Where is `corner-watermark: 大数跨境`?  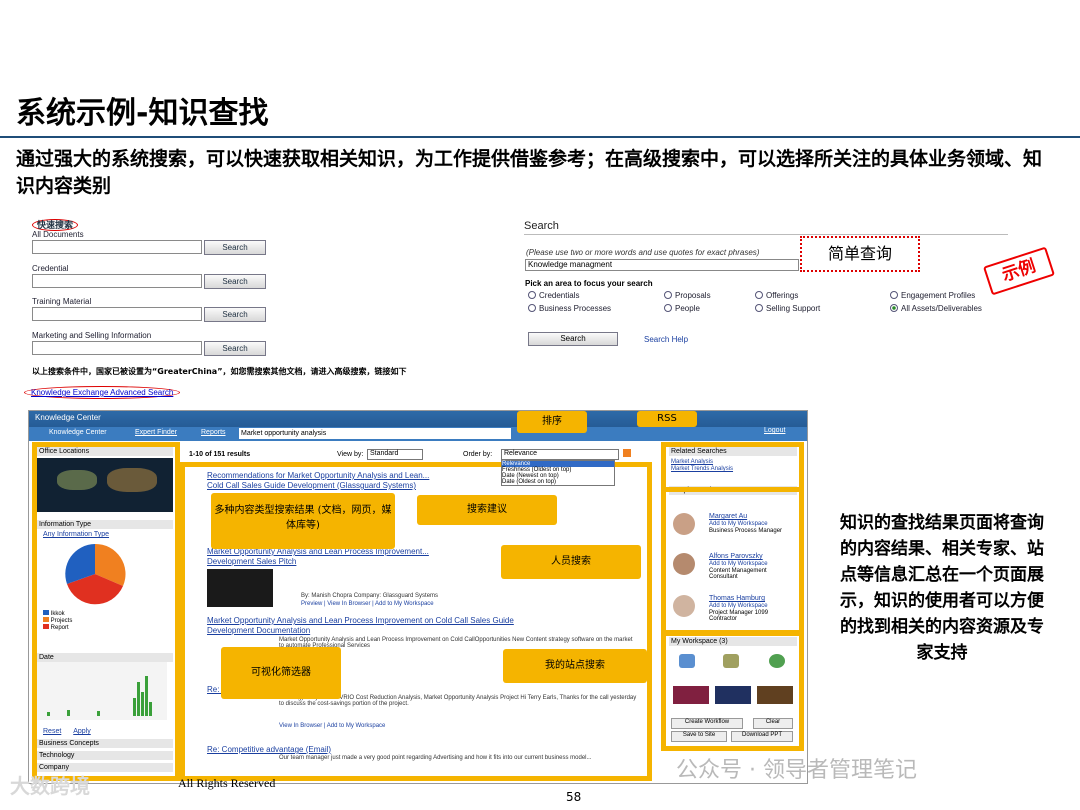
corner-watermark: 大数跨境 is located at coordinates (50, 786).